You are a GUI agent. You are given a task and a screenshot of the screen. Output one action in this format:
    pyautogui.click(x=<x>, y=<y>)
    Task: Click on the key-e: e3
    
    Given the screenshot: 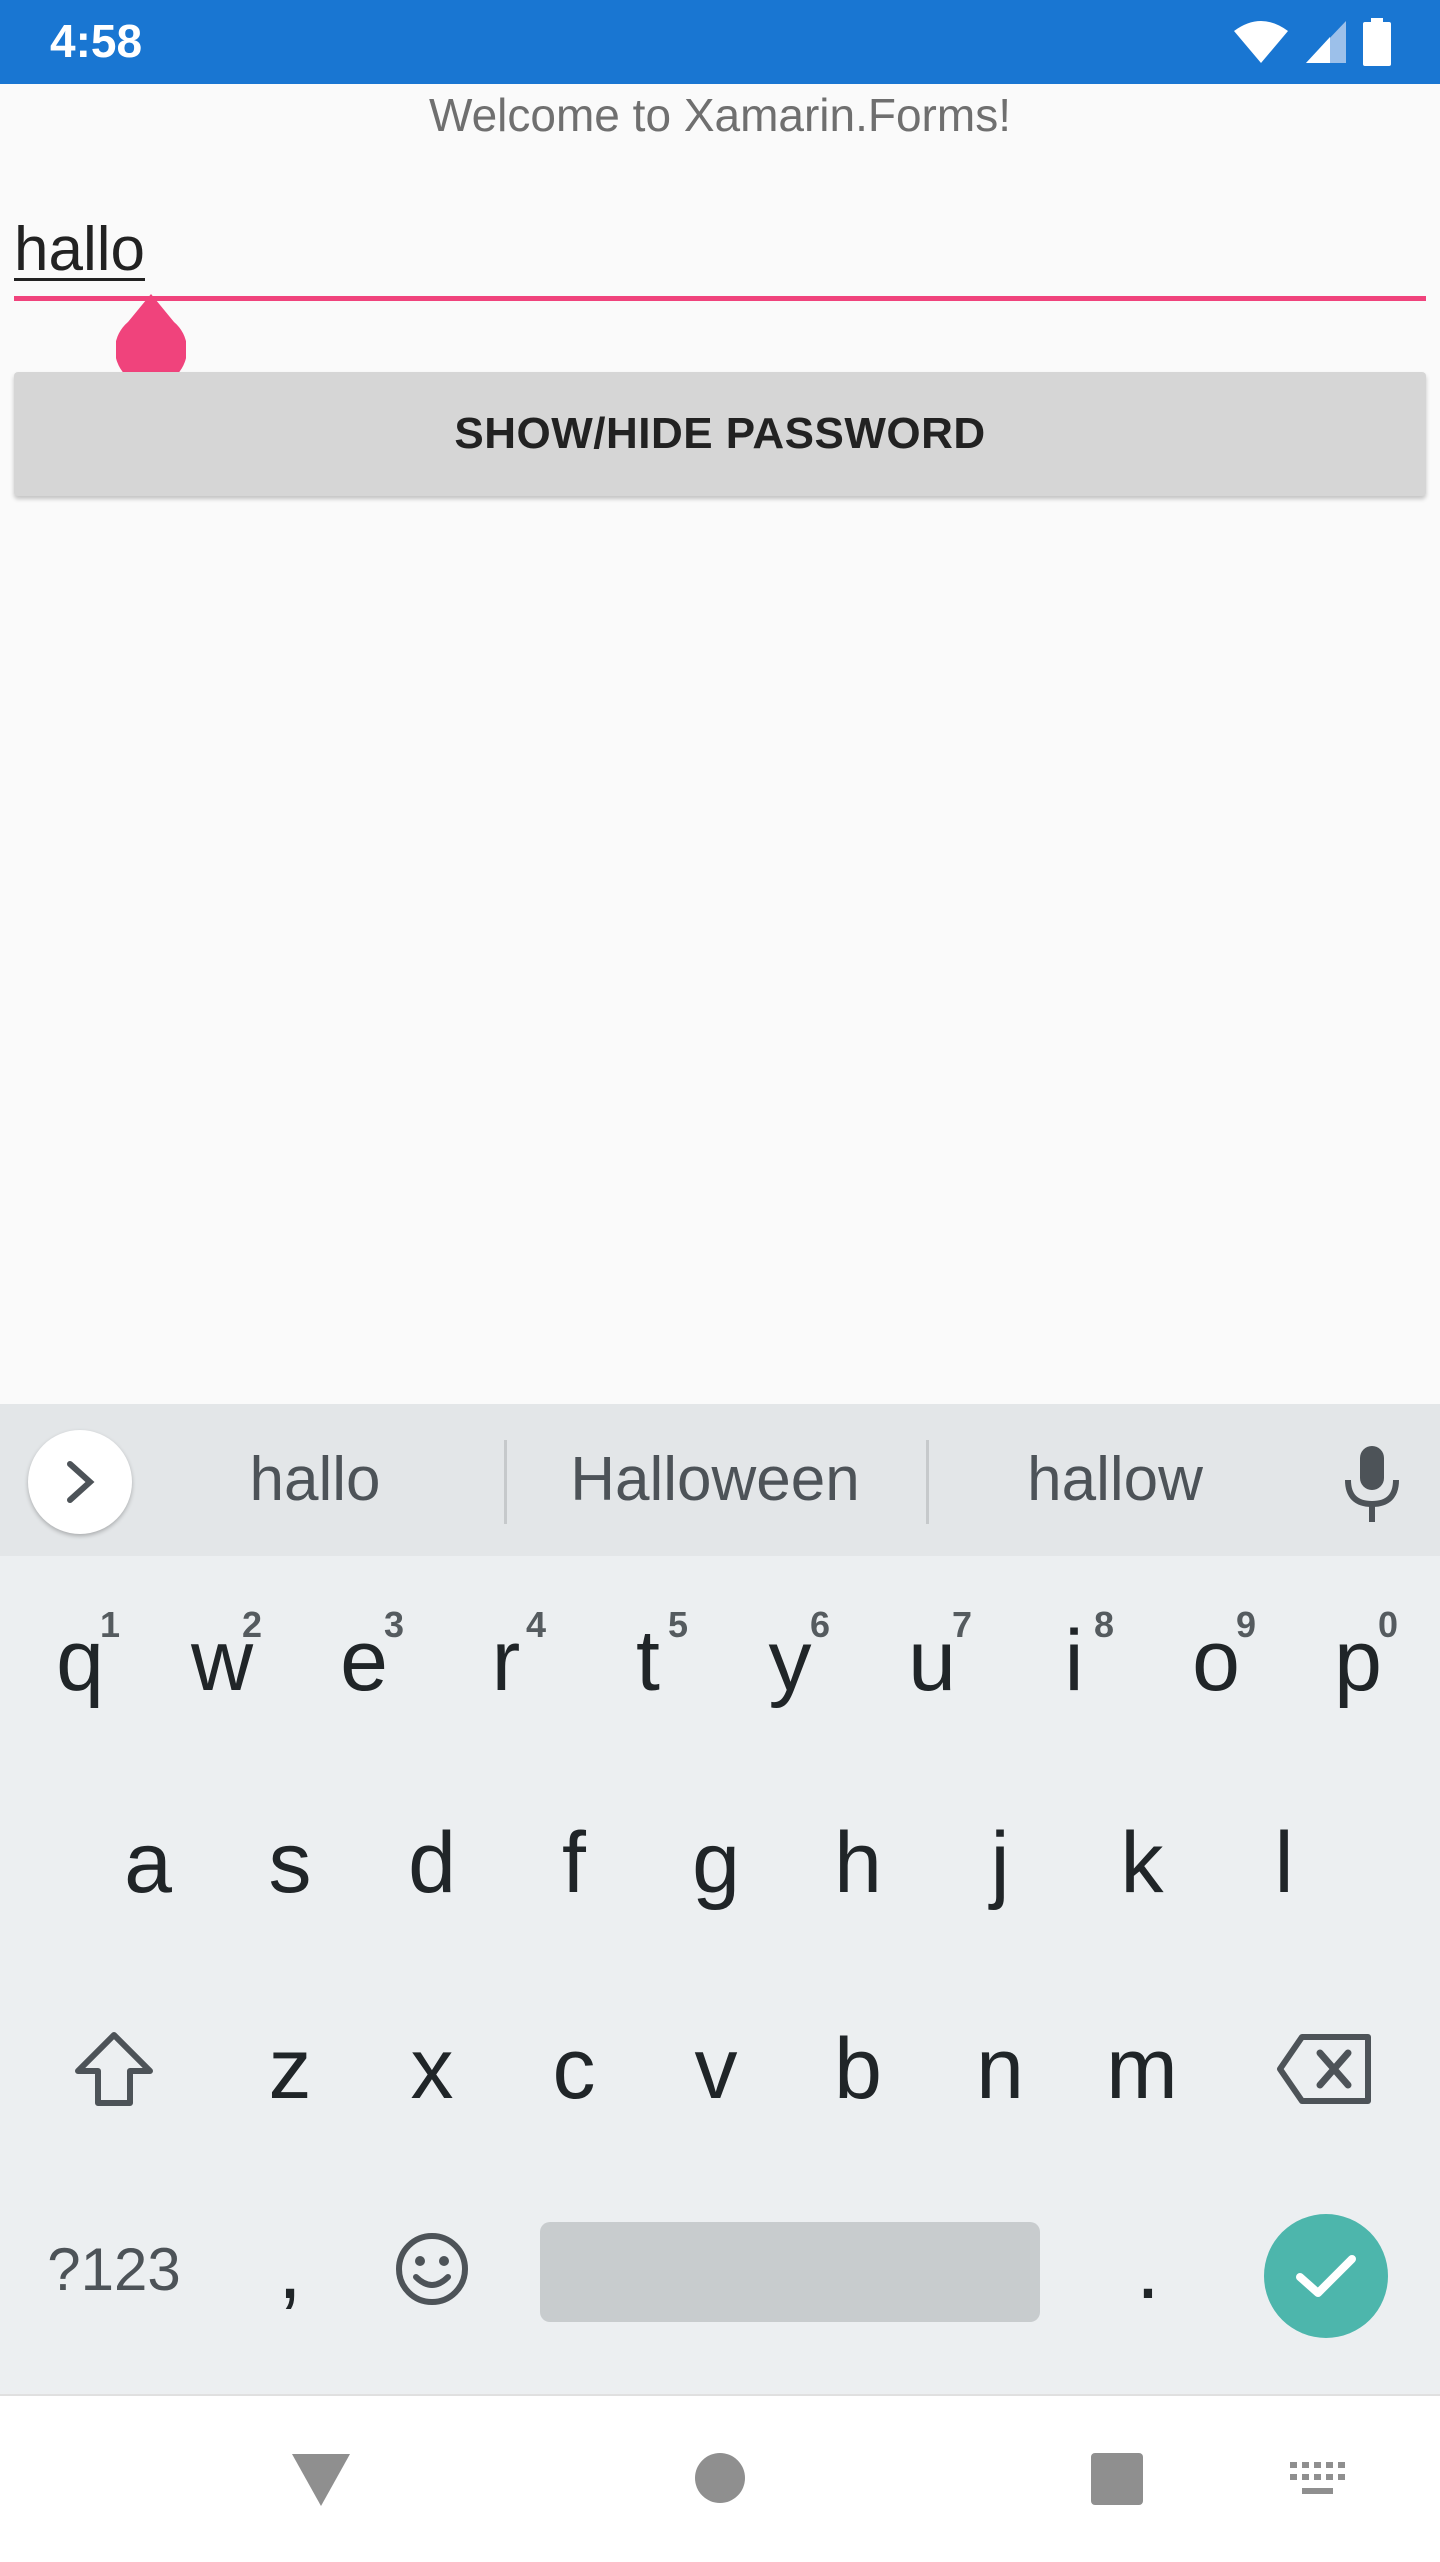 What is the action you would take?
    pyautogui.click(x=364, y=1661)
    